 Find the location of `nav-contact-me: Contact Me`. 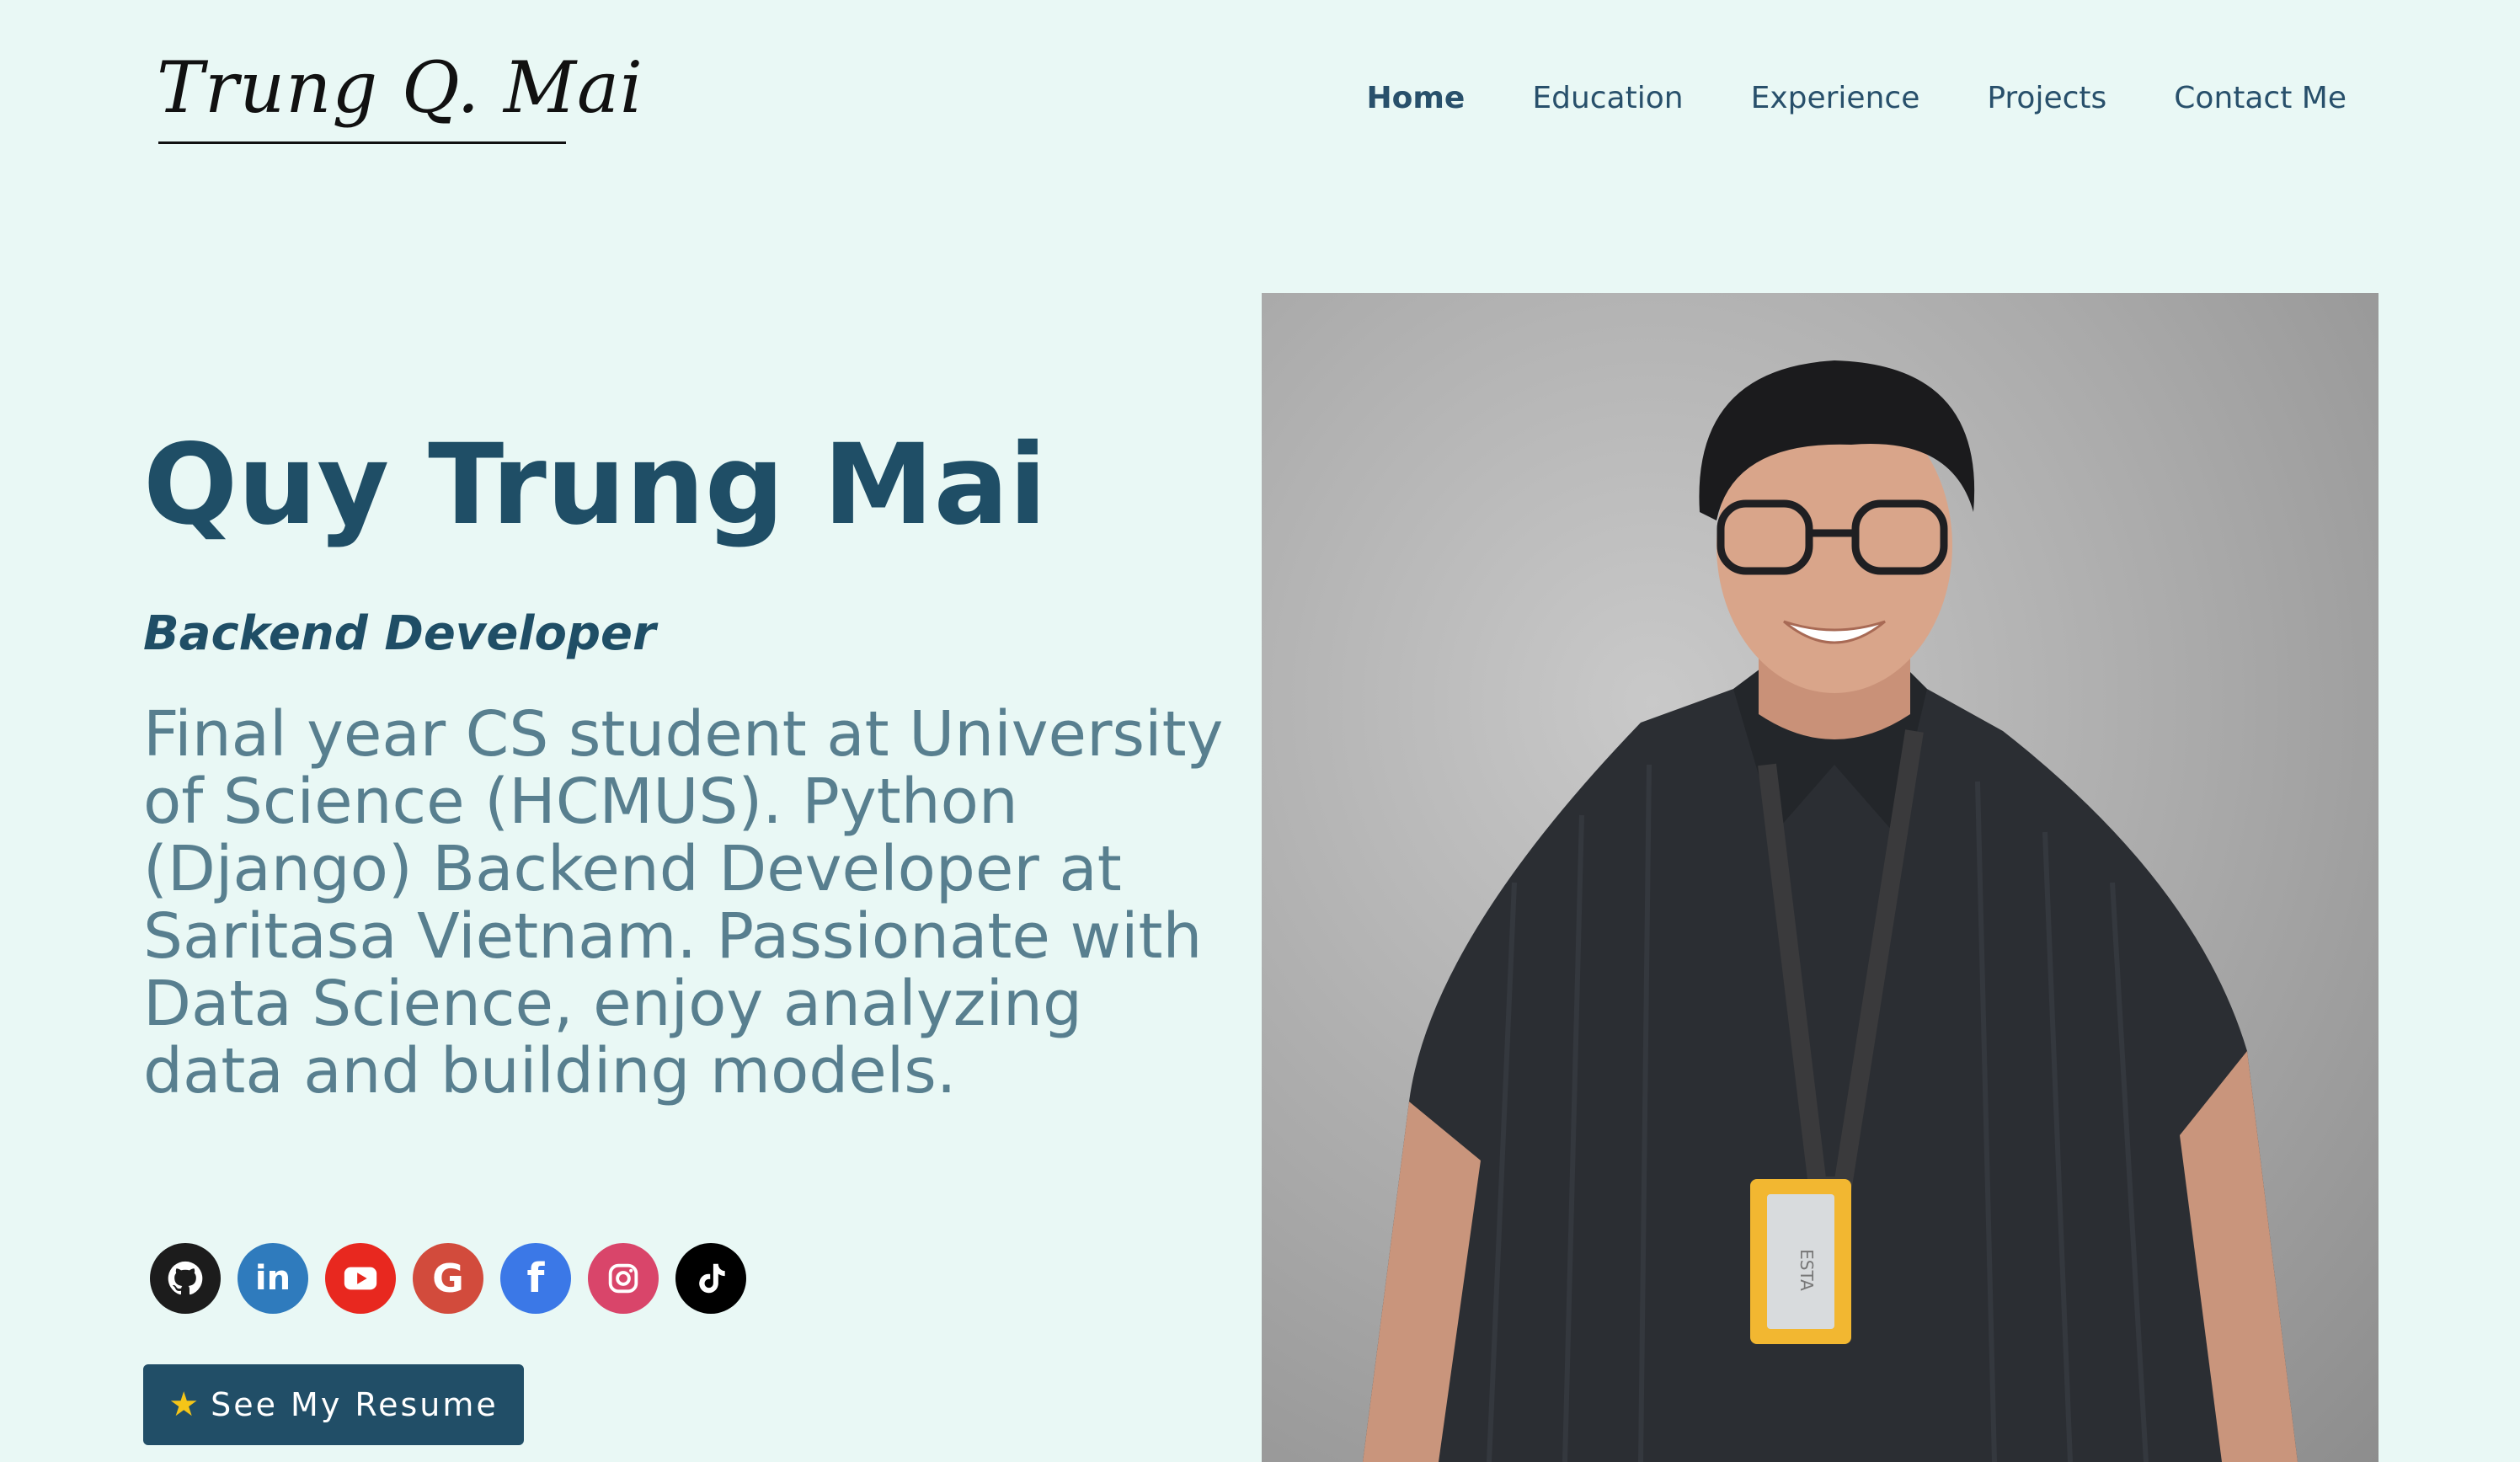

nav-contact-me: Contact Me is located at coordinates (2260, 98).